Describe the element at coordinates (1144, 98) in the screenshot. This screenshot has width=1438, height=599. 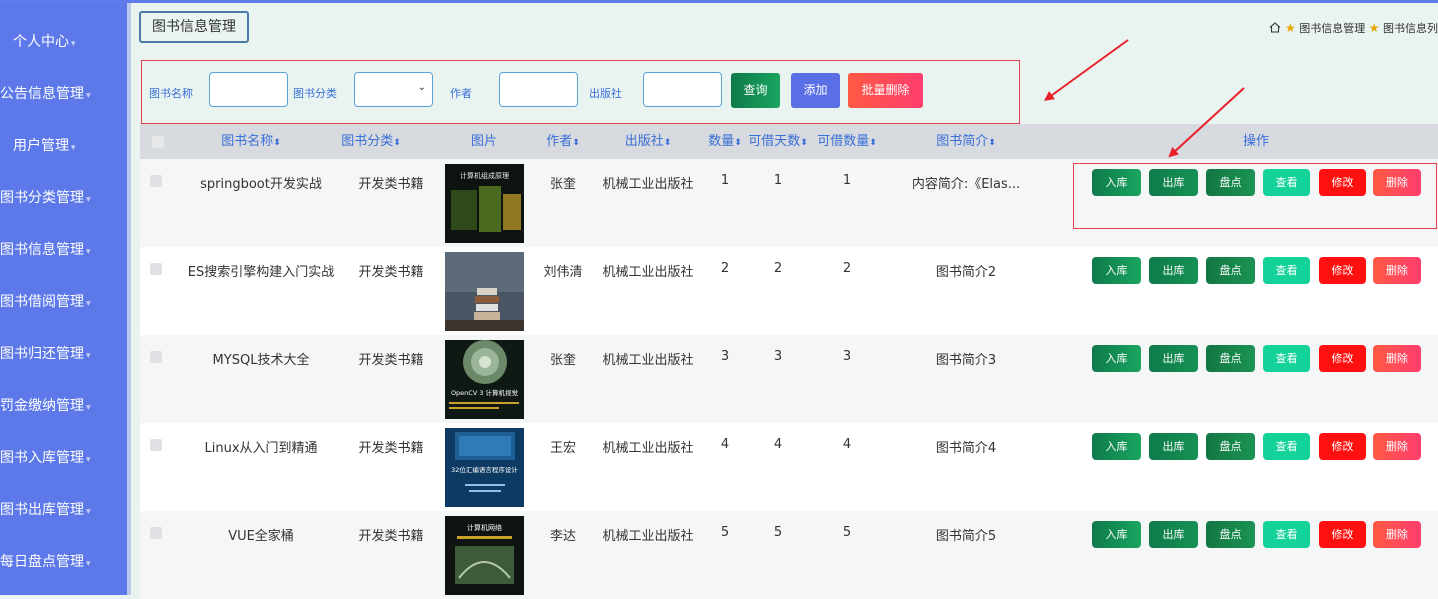
I see `annotation-arrows` at that location.